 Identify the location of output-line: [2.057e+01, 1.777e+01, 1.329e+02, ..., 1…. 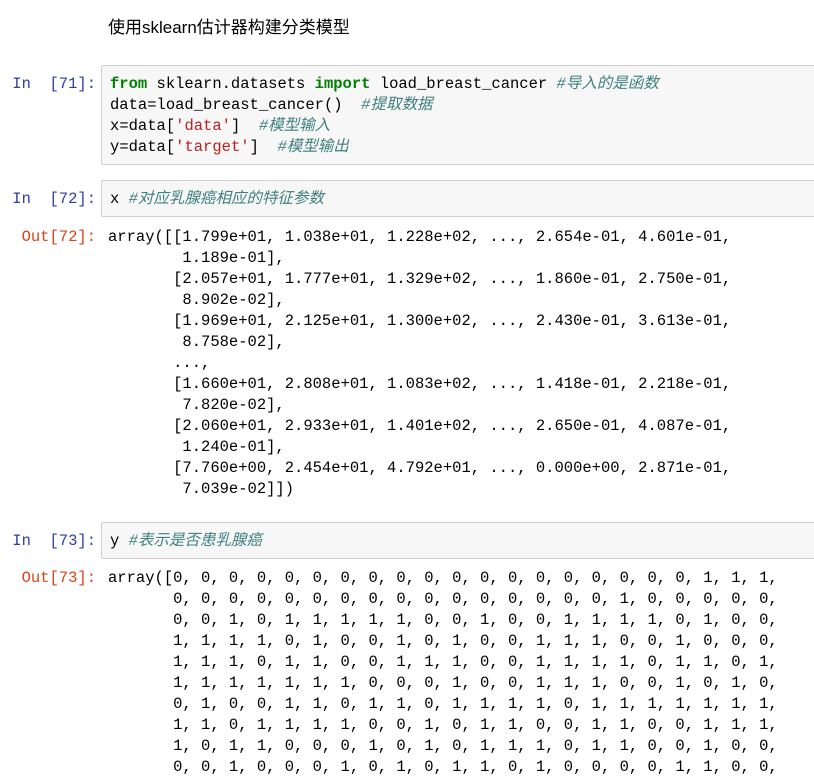
(420, 279).